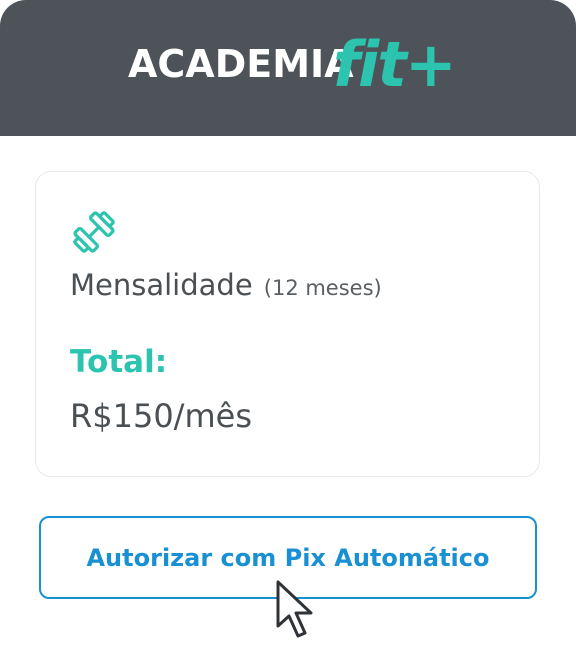  Describe the element at coordinates (119, 362) in the screenshot. I see `total-label: Total:` at that location.